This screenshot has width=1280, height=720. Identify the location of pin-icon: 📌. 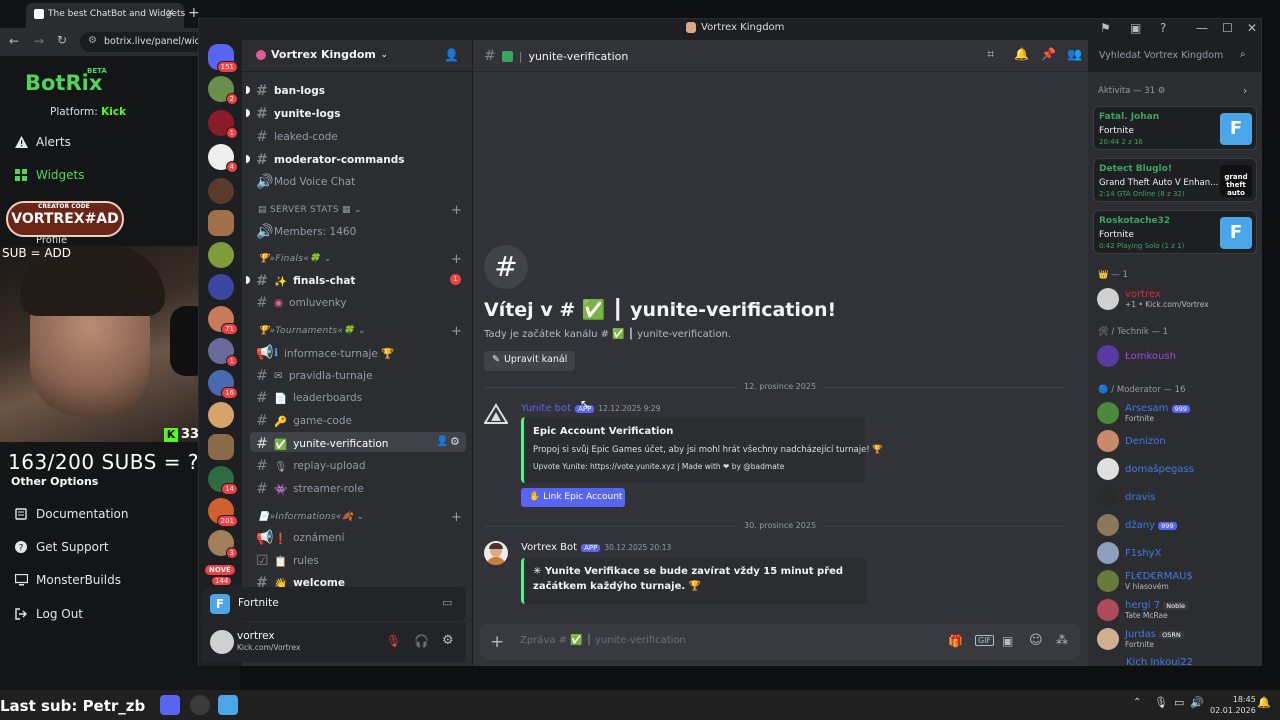
(1048, 54).